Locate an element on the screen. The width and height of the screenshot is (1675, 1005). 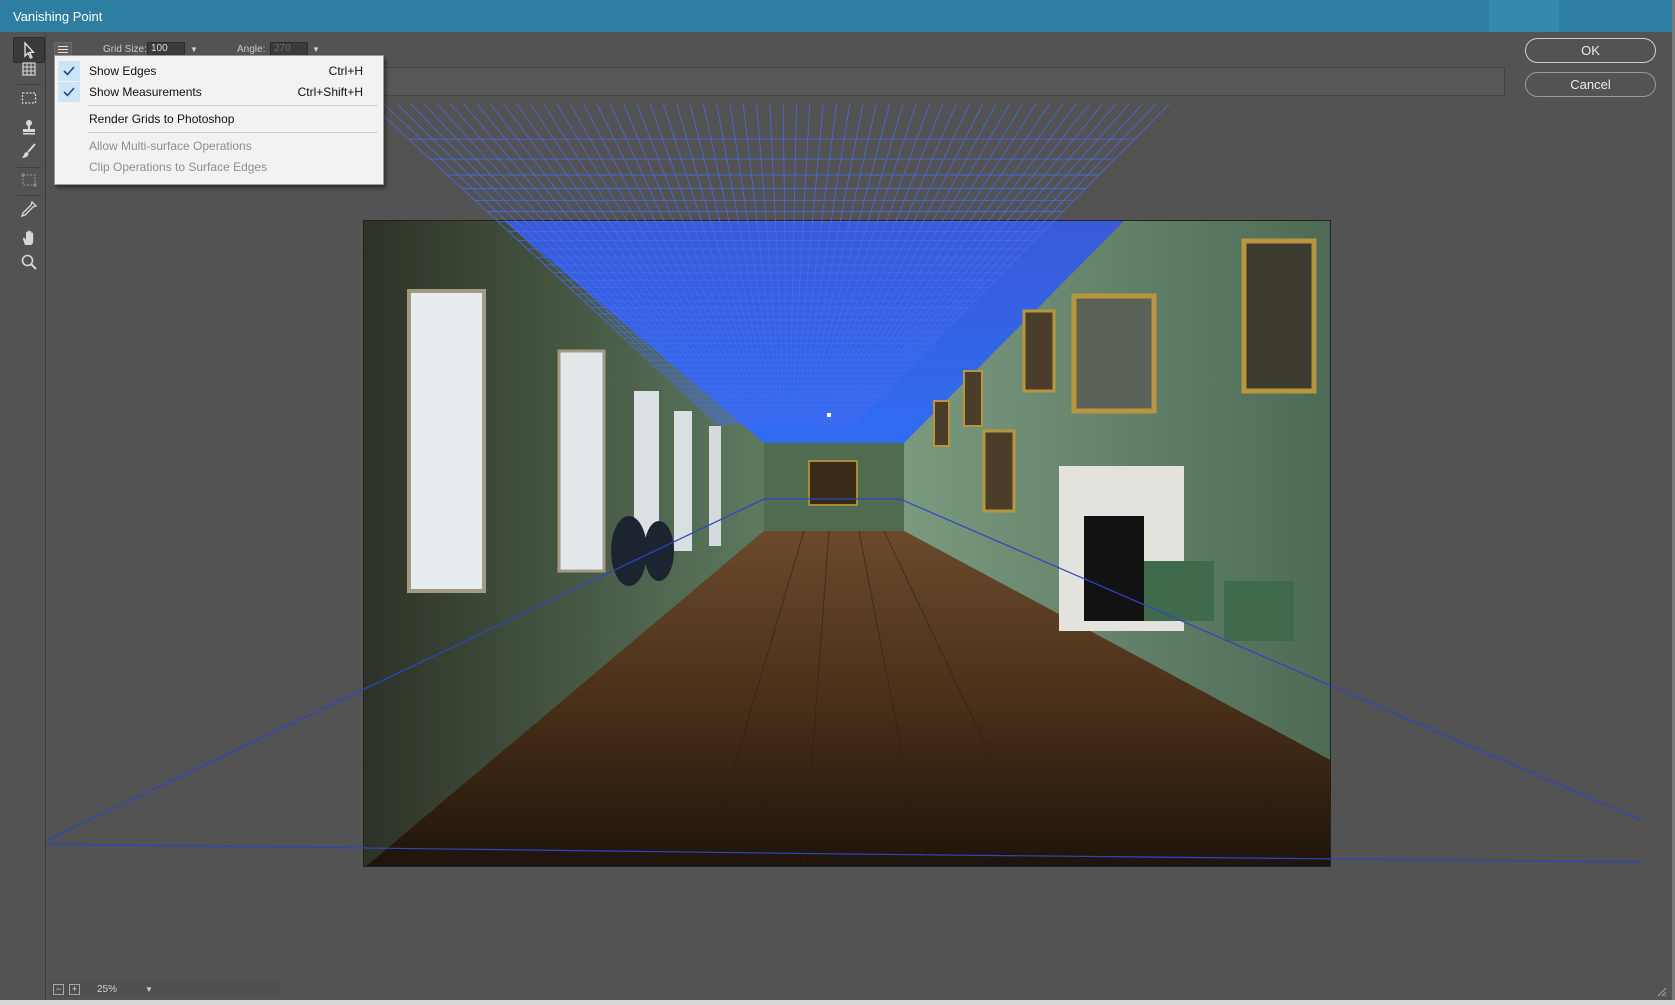
grid-plane-icon is located at coordinates (29, 69).